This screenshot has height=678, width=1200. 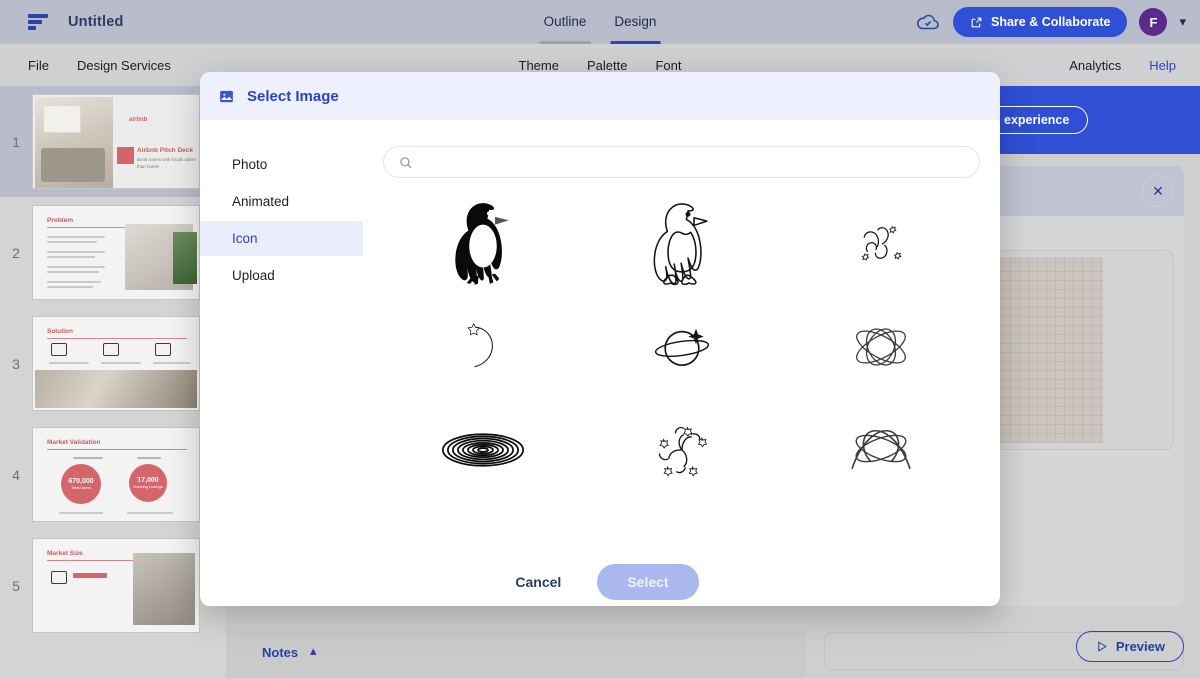 I want to click on slide-thumbnail-2: 2 Problem, so click(x=113, y=252).